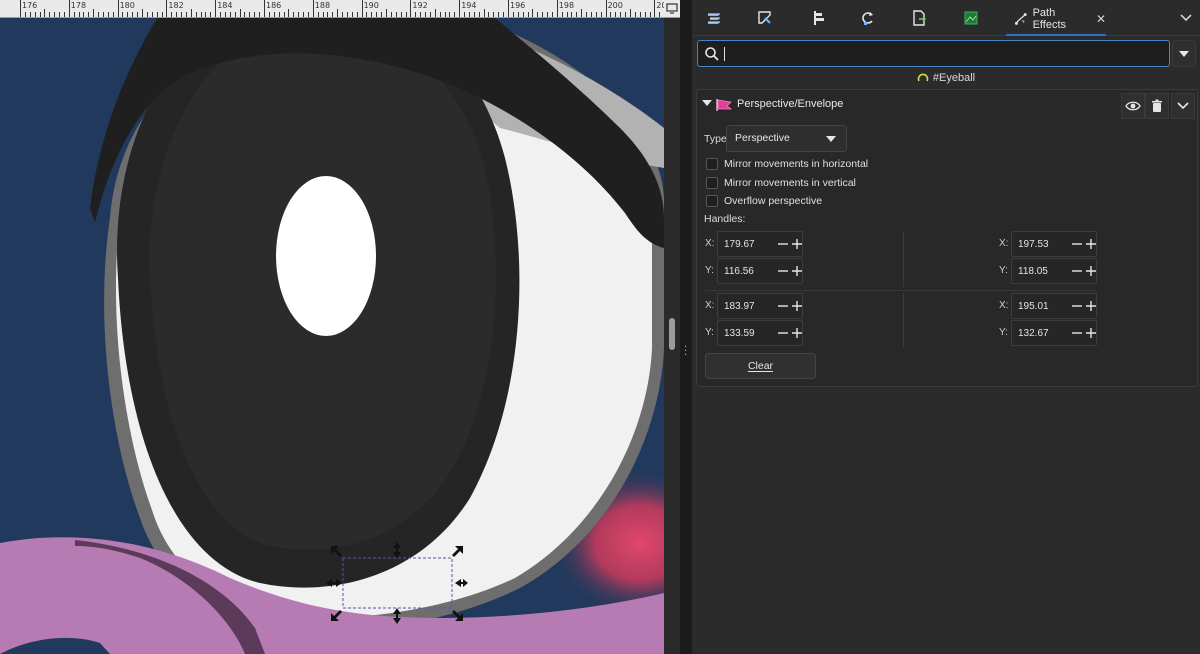 Image resolution: width=1200 pixels, height=654 pixels. I want to click on toggle-visibility-button, so click(1133, 106).